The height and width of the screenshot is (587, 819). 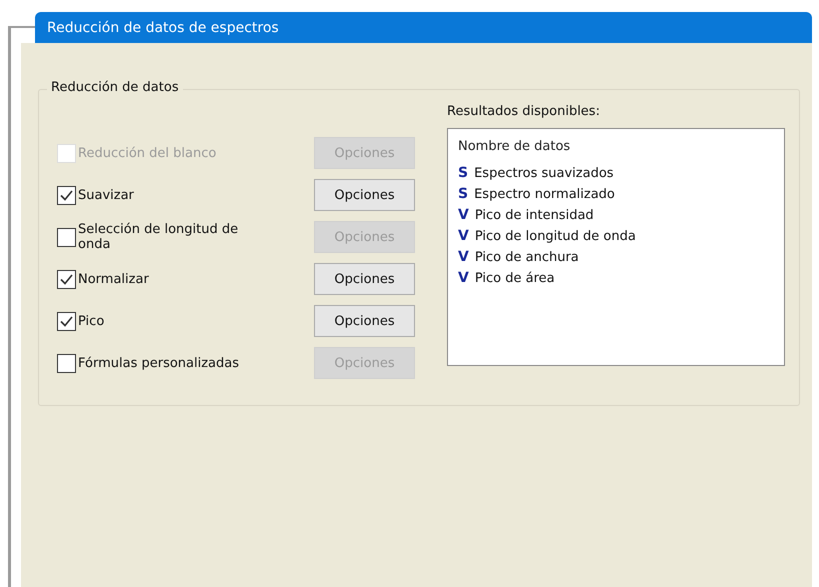 What do you see at coordinates (555, 236) in the screenshot?
I see `list-item: Pico de longitud de onda` at bounding box center [555, 236].